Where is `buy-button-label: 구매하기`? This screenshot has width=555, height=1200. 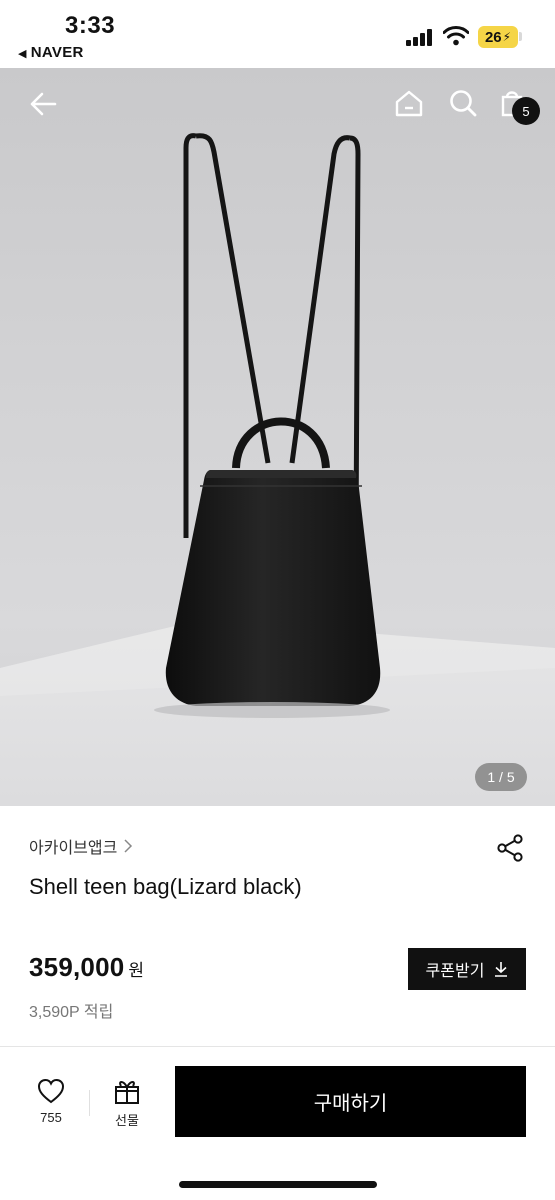 buy-button-label: 구매하기 is located at coordinates (350, 1104).